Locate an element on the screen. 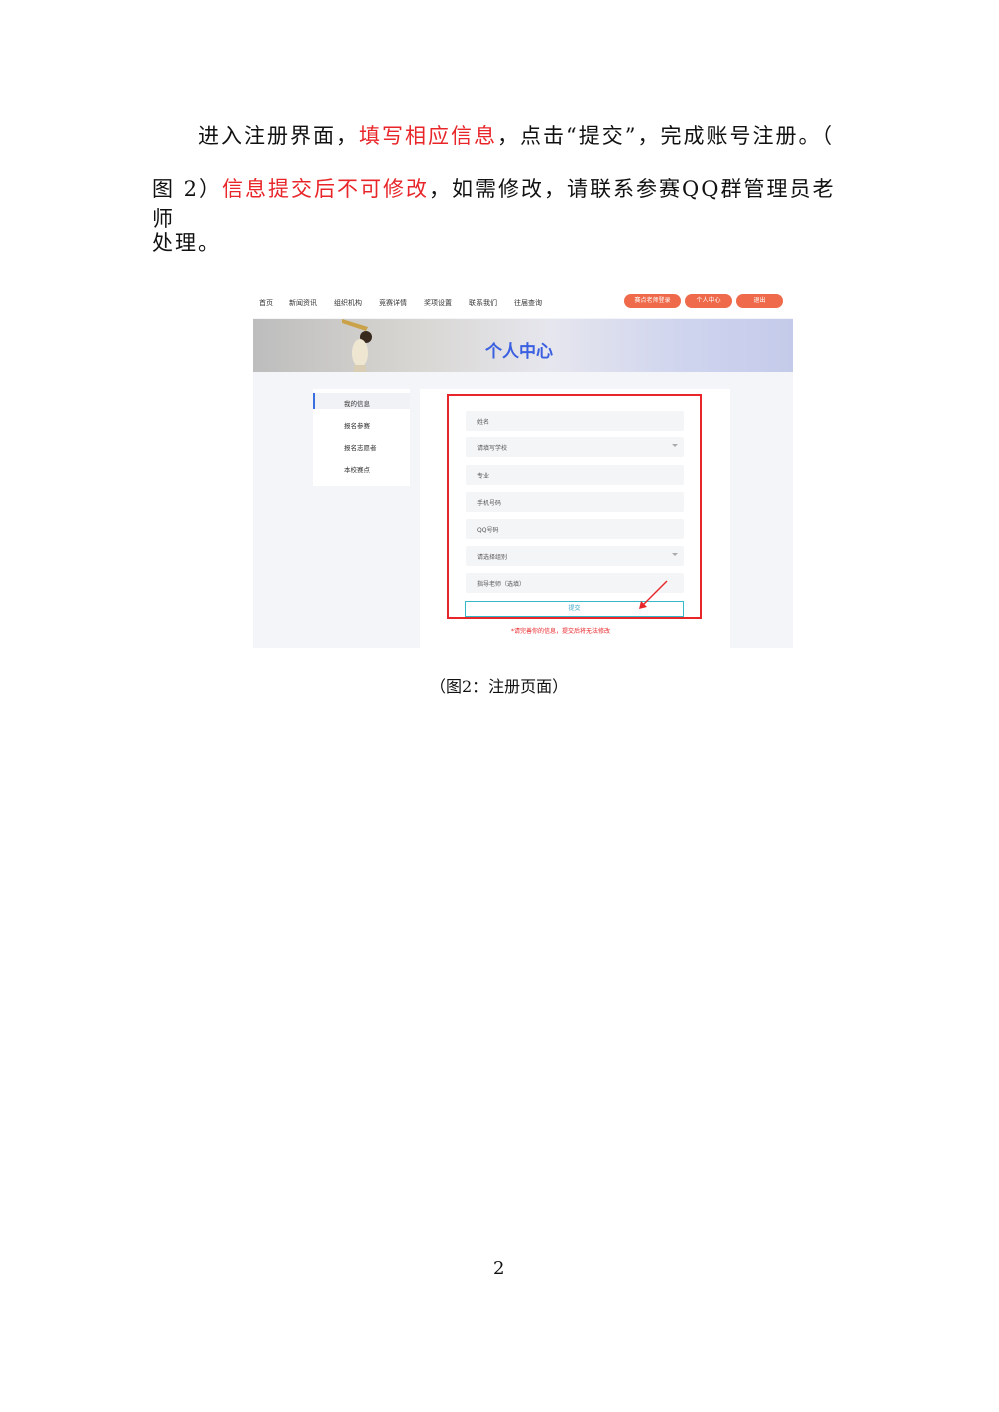 The width and height of the screenshot is (999, 1412). phone-placeholder: 手机号码 is located at coordinates (489, 503).